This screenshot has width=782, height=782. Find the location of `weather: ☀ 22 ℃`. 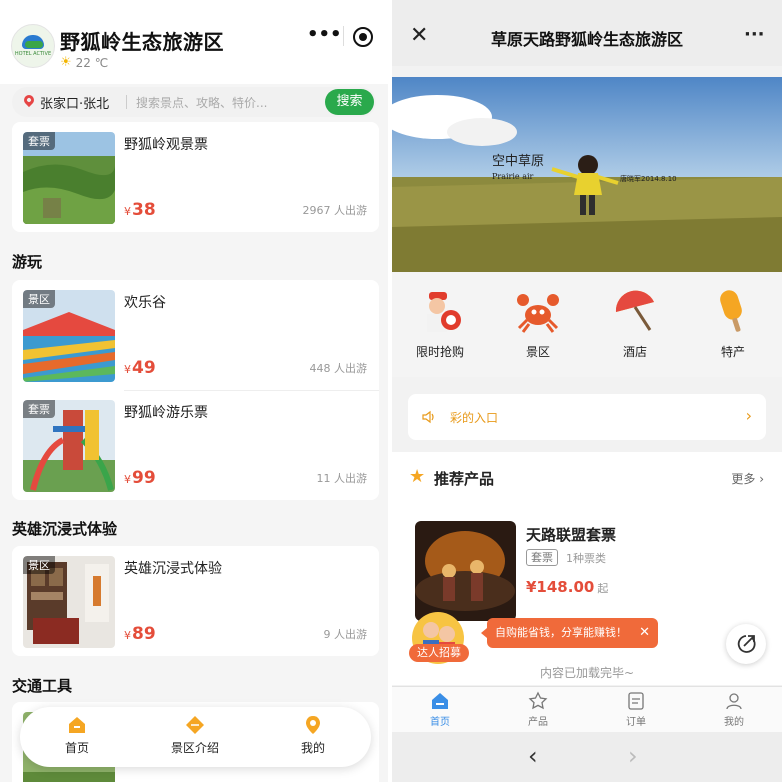

weather: ☀ 22 ℃ is located at coordinates (84, 62).